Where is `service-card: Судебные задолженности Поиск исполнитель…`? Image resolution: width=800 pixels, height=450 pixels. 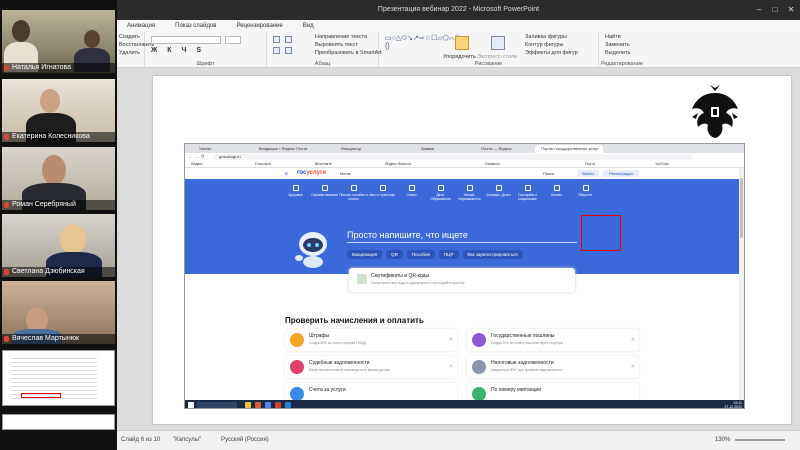 service-card: Судебные задолженности Поиск исполнитель… is located at coordinates (371, 367).